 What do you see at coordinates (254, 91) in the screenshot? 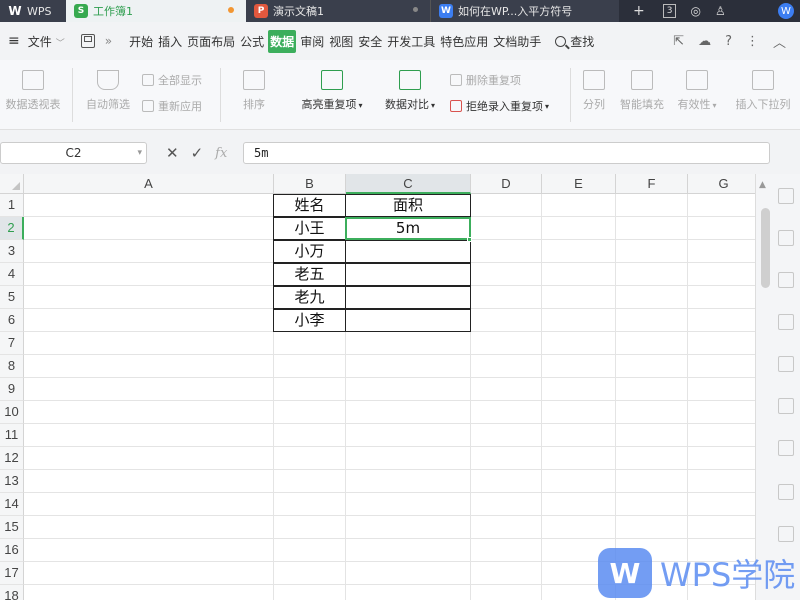
I see `sort-button: 排序` at bounding box center [254, 91].